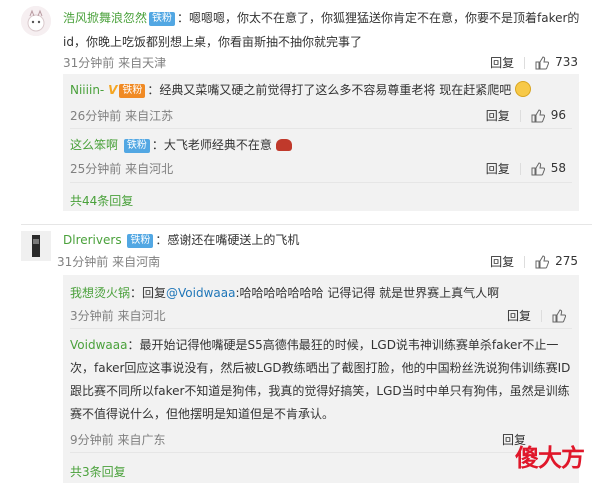 Image resolution: width=592 pixels, height=483 pixels. Describe the element at coordinates (558, 168) in the screenshot. I see `like-count: 58` at that location.